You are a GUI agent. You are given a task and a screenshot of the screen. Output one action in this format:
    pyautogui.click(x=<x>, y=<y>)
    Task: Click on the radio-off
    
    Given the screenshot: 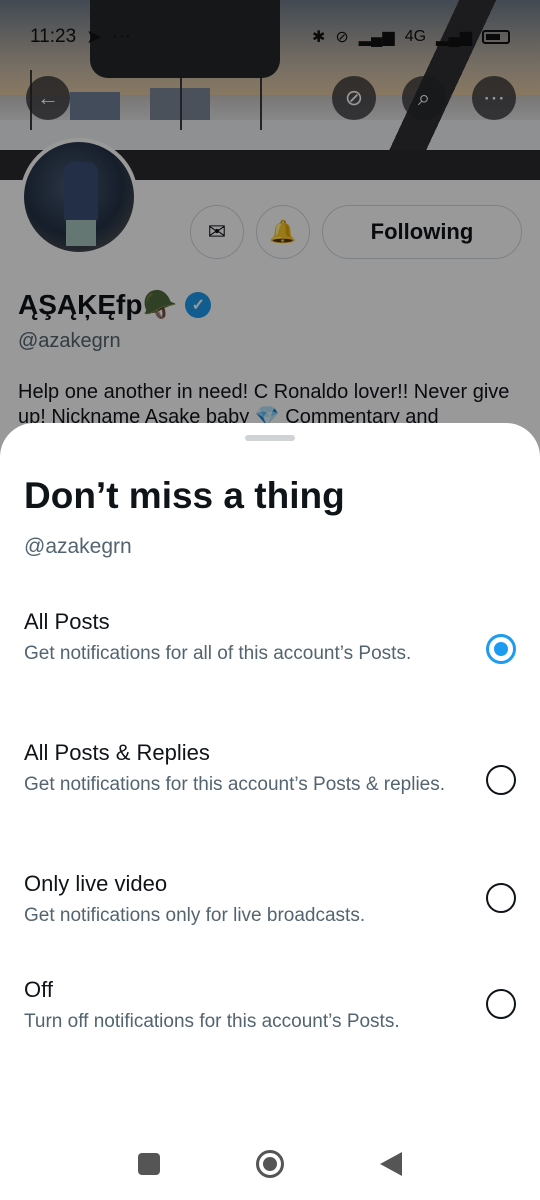 What is the action you would take?
    pyautogui.click(x=501, y=1004)
    